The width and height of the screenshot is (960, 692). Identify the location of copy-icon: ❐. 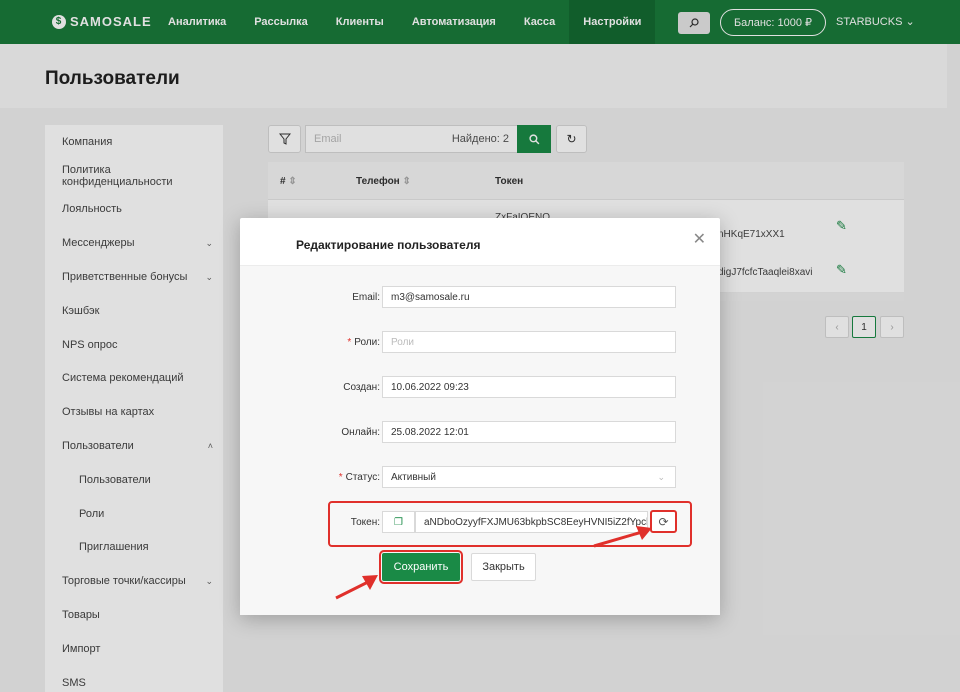
(398, 522).